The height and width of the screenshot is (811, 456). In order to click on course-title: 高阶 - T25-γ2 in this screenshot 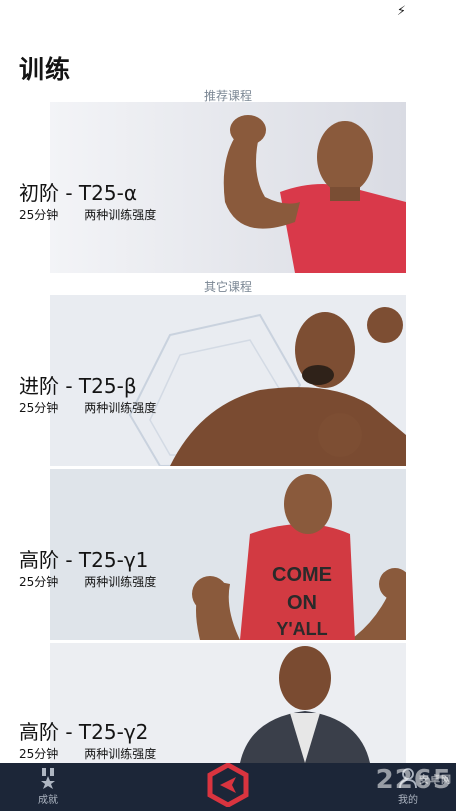, I will do `click(84, 732)`.